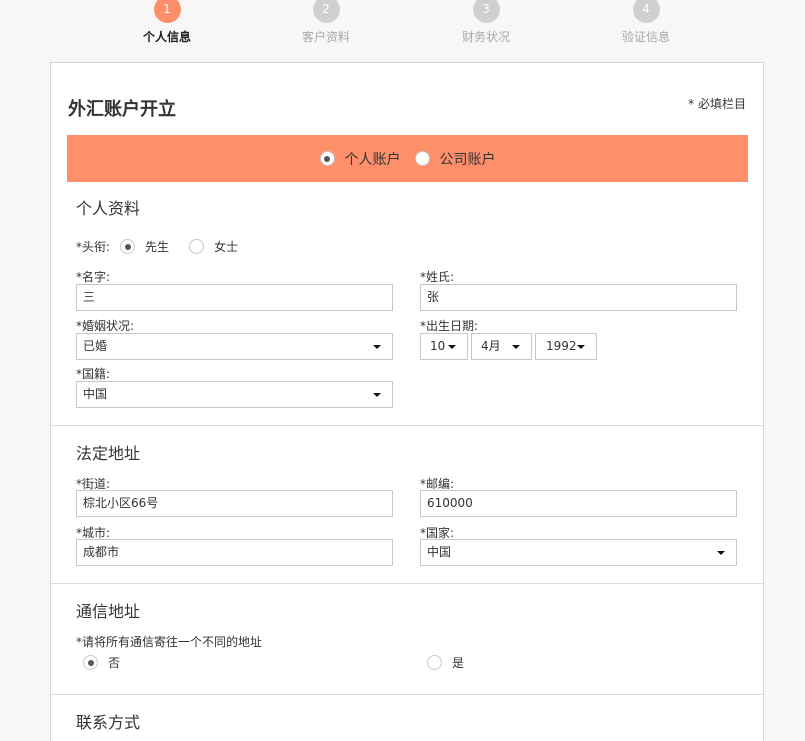 This screenshot has width=805, height=741. What do you see at coordinates (438, 346) in the screenshot?
I see `dob-day-value: 10` at bounding box center [438, 346].